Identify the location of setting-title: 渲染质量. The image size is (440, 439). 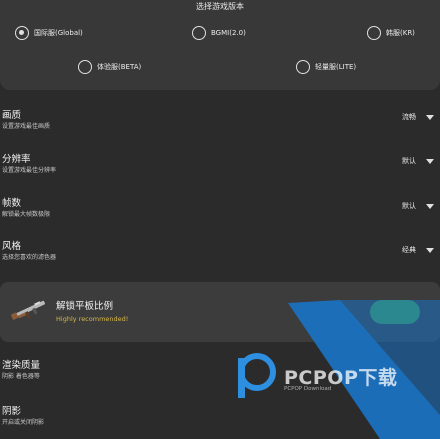
(21, 365).